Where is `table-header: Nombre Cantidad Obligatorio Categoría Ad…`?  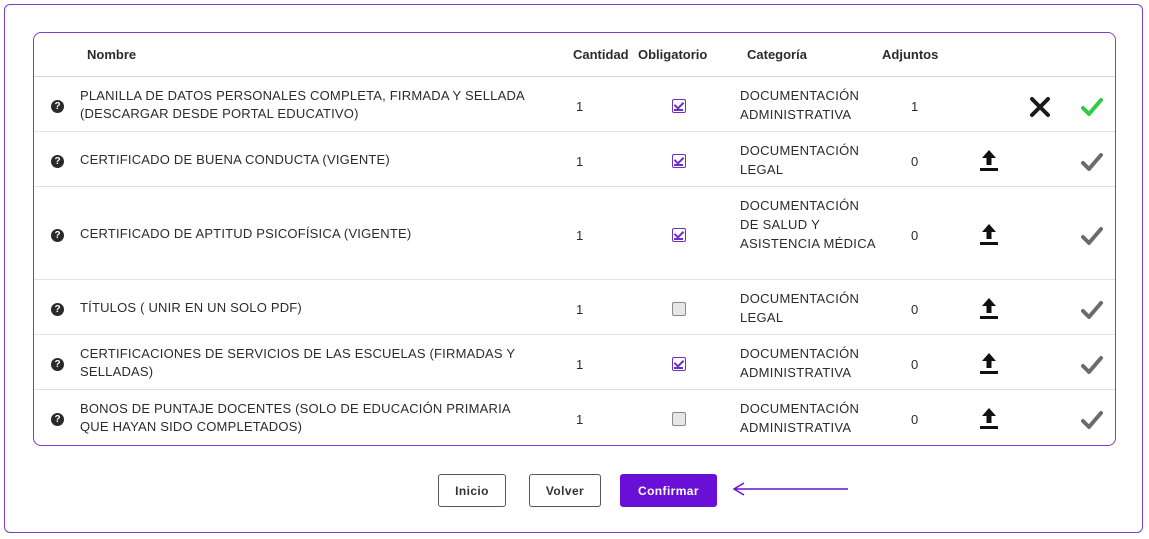 table-header: Nombre Cantidad Obligatorio Categoría Ad… is located at coordinates (574, 55).